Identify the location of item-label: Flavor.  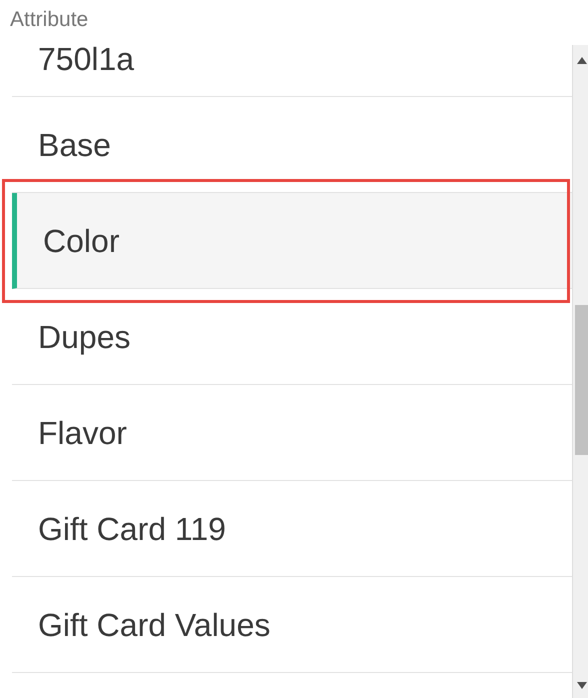
(82, 433).